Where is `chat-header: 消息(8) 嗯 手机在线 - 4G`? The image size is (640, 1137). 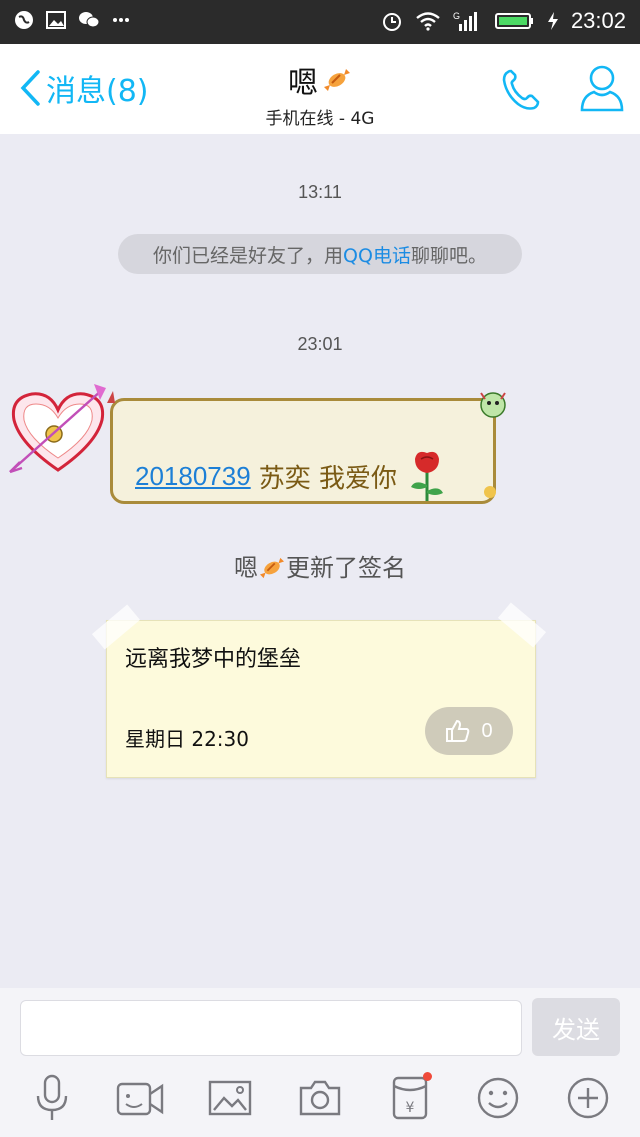 chat-header: 消息(8) 嗯 手机在线 - 4G is located at coordinates (320, 89).